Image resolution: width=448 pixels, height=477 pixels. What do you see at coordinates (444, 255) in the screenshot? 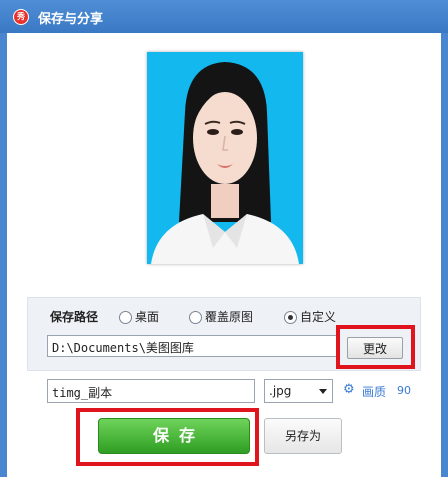
I see `window-frame-right` at bounding box center [444, 255].